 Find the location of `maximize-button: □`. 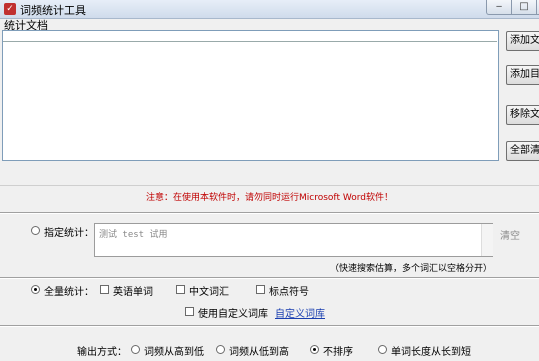

maximize-button: □ is located at coordinates (524, 7).